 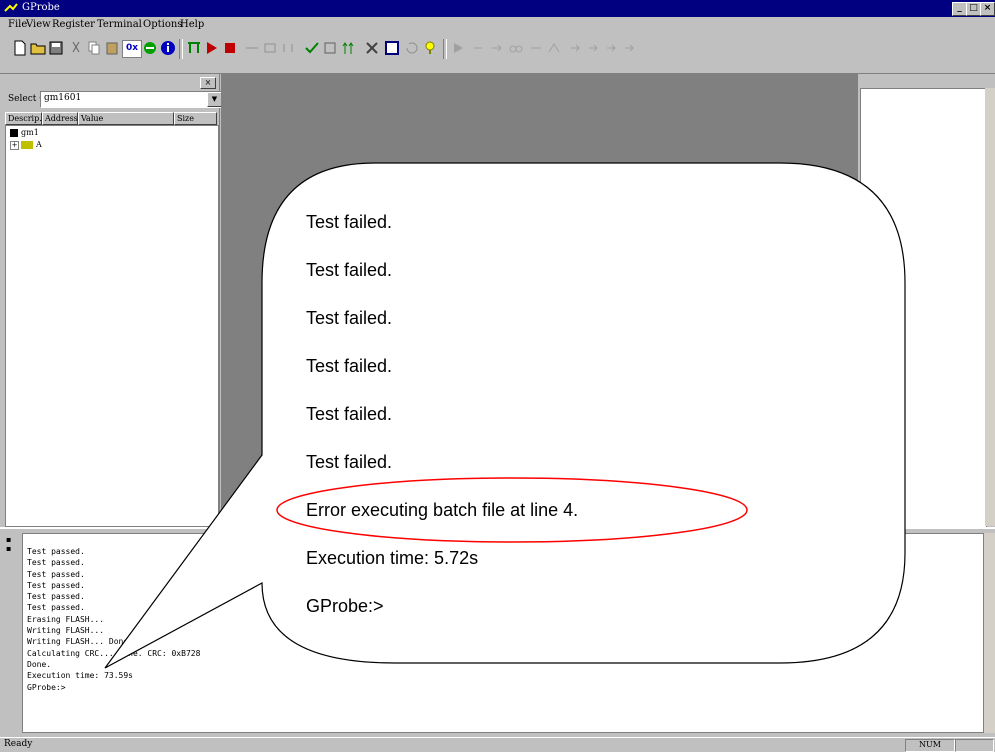 What do you see at coordinates (126, 118) in the screenshot?
I see `column-header-value: Value` at bounding box center [126, 118].